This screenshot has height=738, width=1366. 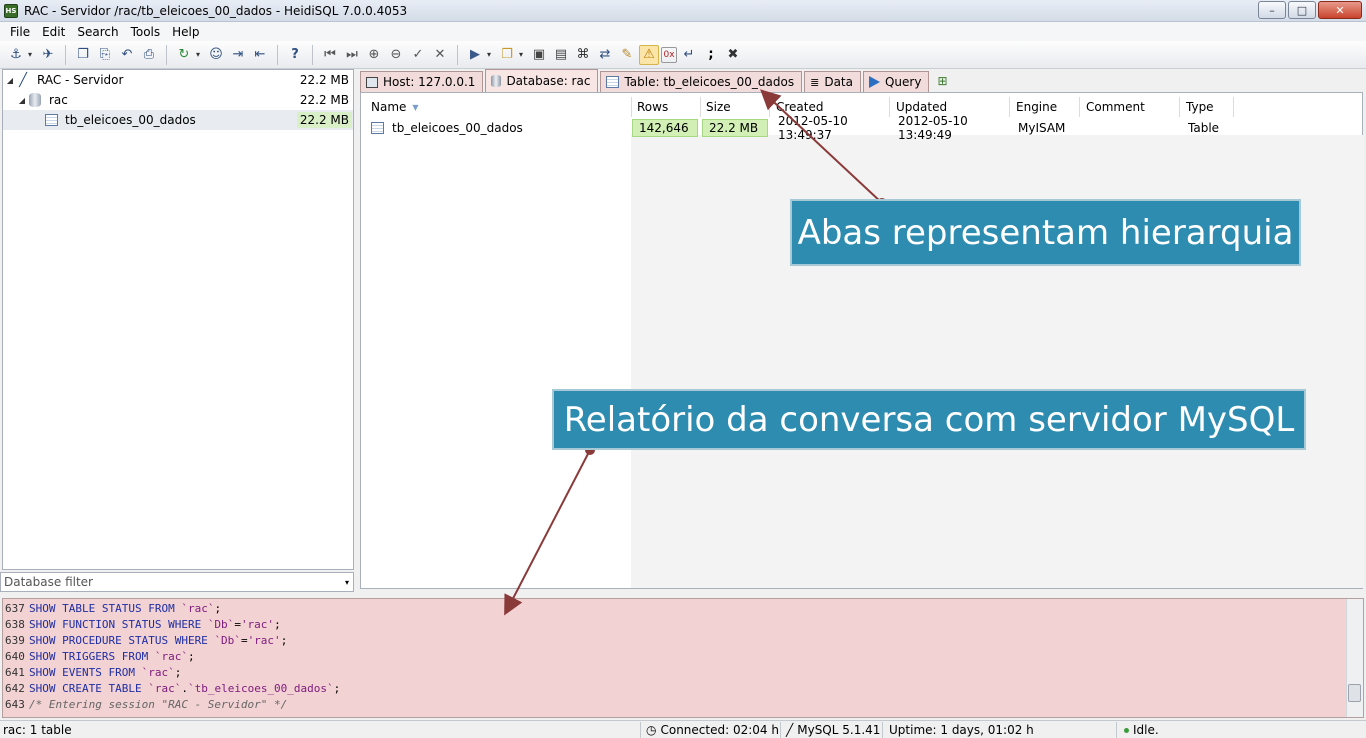 I want to click on tab-label: Data, so click(x=838, y=82).